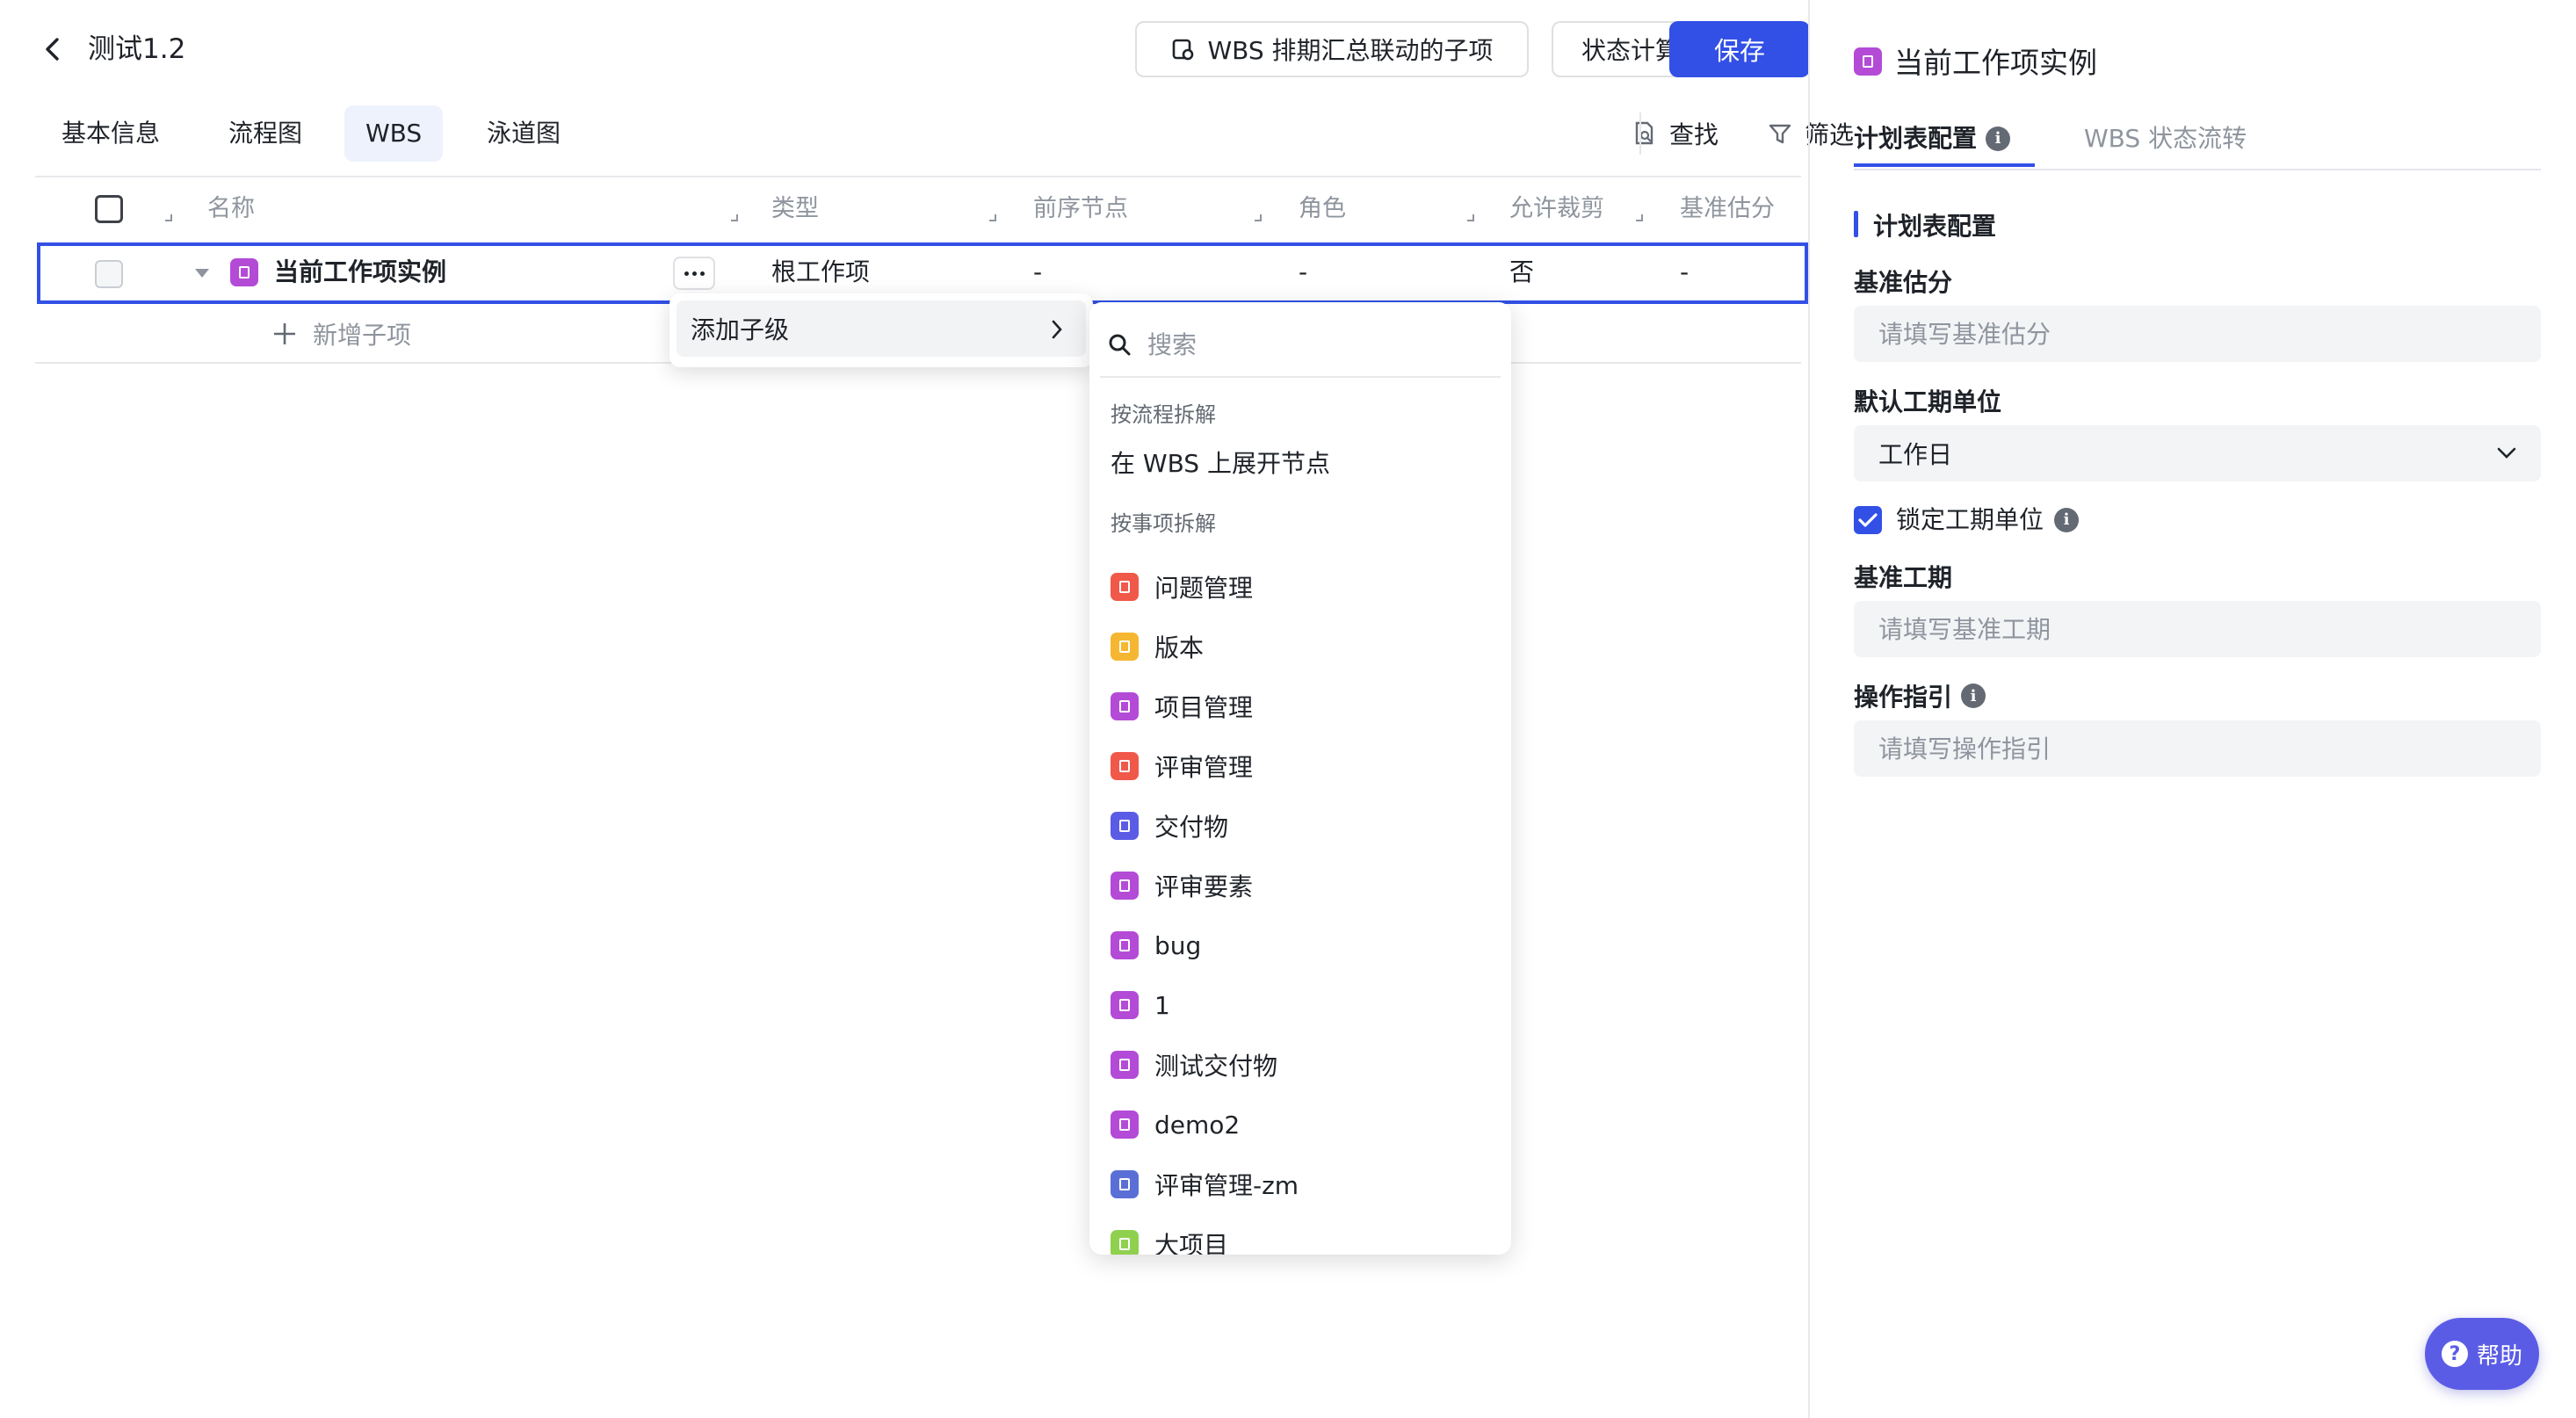 The width and height of the screenshot is (2576, 1418). Describe the element at coordinates (1809, 709) in the screenshot. I see `panel-divider` at that location.